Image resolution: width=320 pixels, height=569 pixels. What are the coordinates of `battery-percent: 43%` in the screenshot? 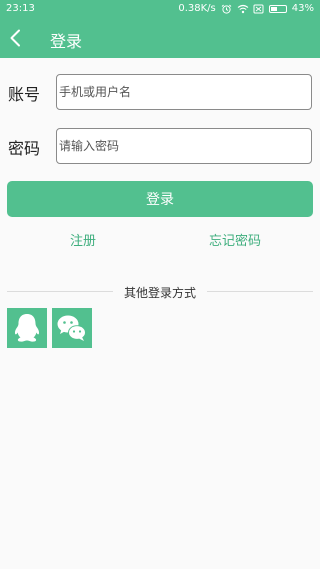 It's located at (302, 8).